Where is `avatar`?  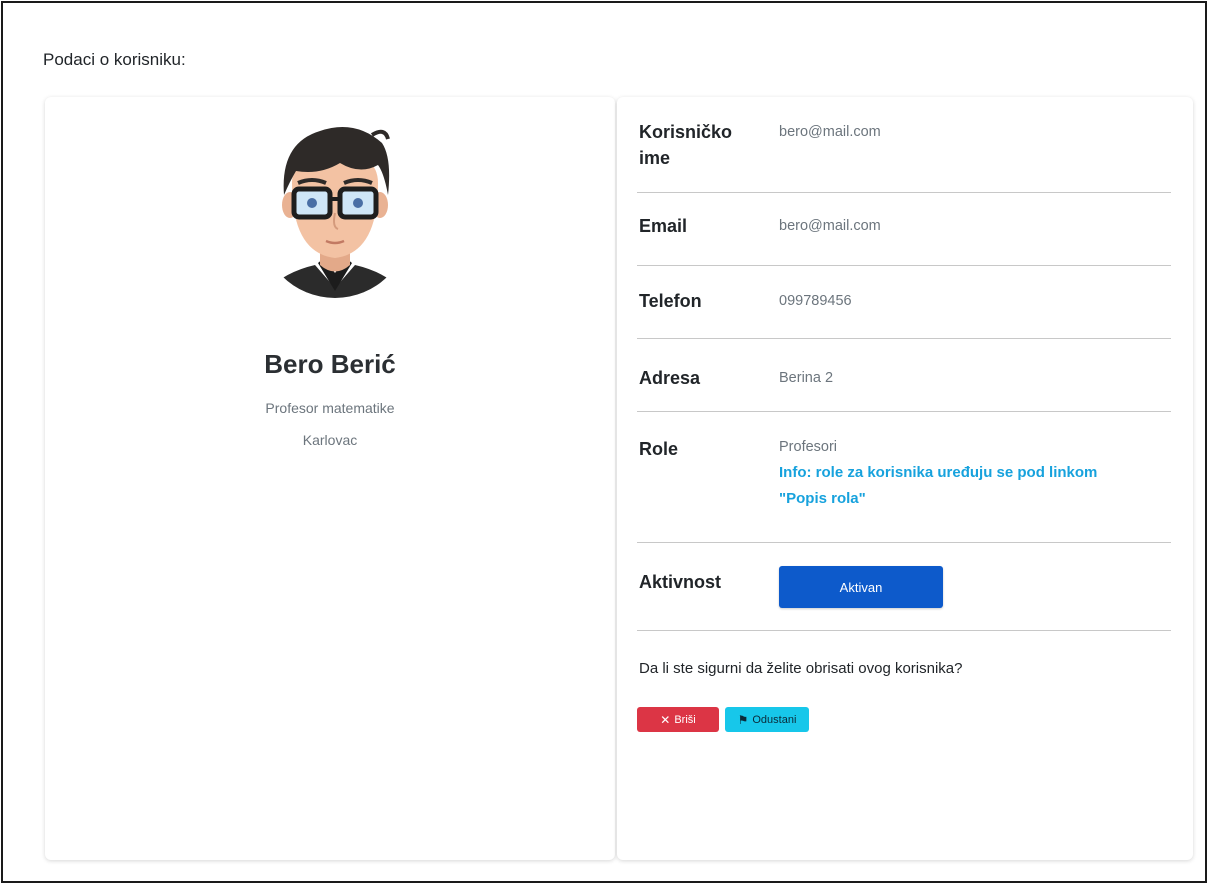 avatar is located at coordinates (335, 212).